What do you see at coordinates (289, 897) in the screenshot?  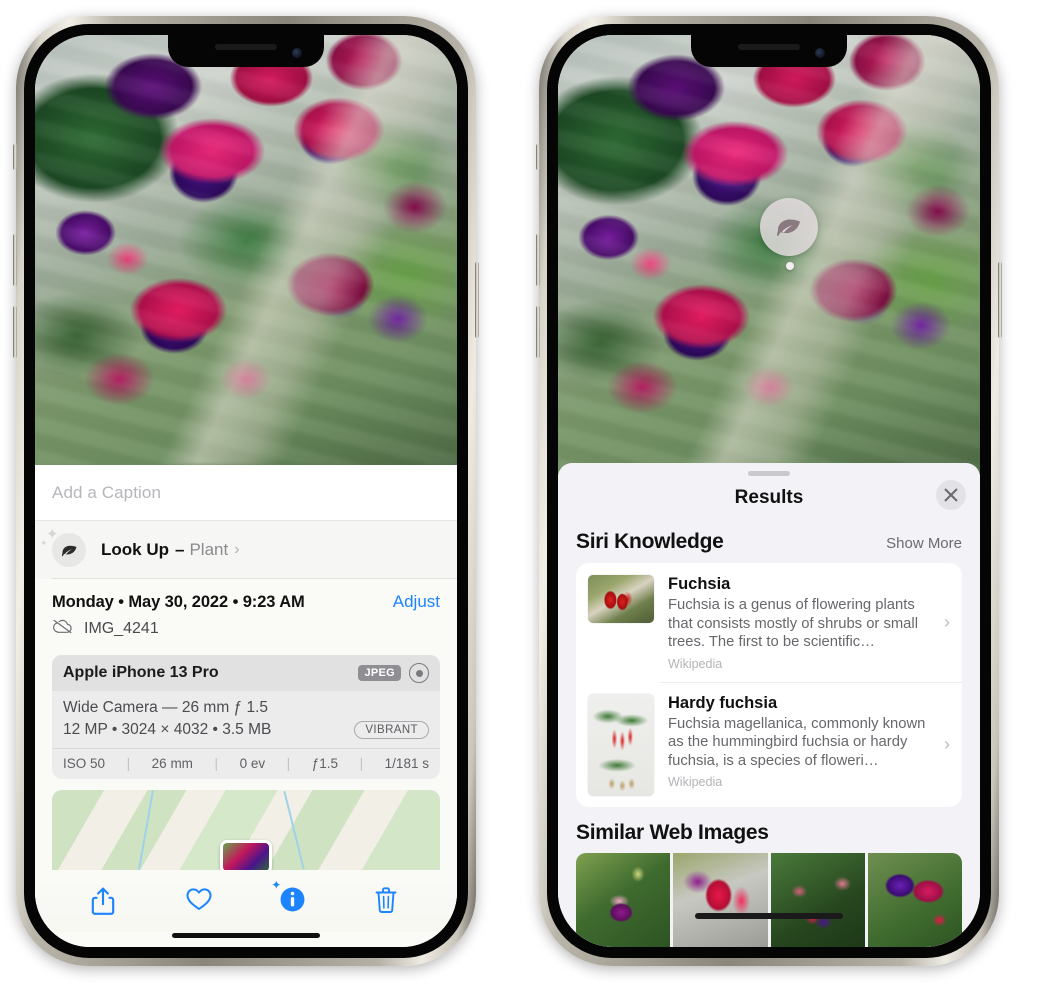 I see `info-icon: ✦` at bounding box center [289, 897].